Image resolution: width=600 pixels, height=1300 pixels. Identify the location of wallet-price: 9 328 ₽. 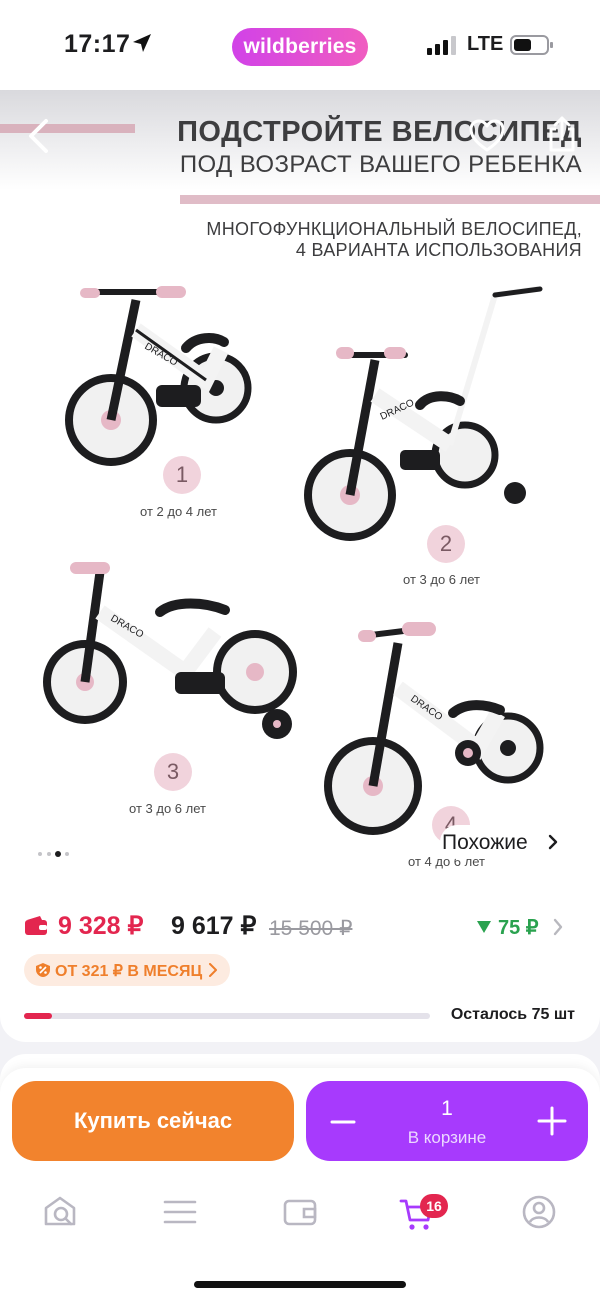
(101, 926).